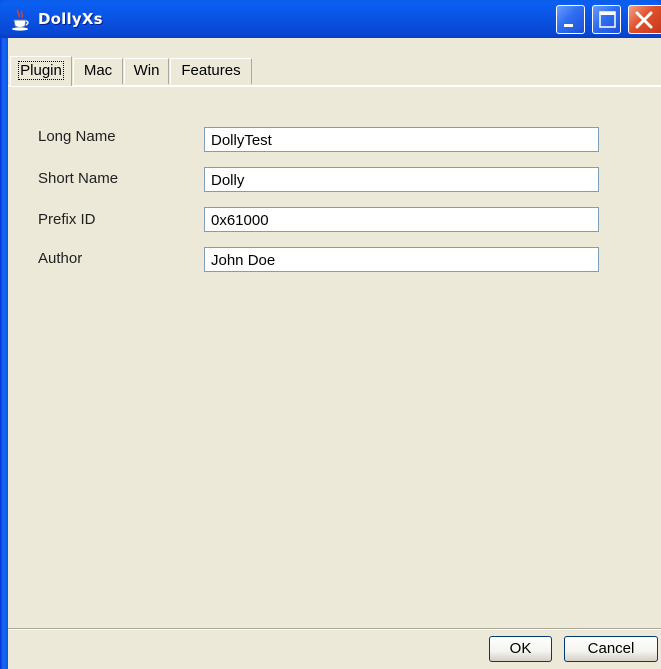 The height and width of the screenshot is (669, 661). What do you see at coordinates (401, 179) in the screenshot?
I see `short-name-input` at bounding box center [401, 179].